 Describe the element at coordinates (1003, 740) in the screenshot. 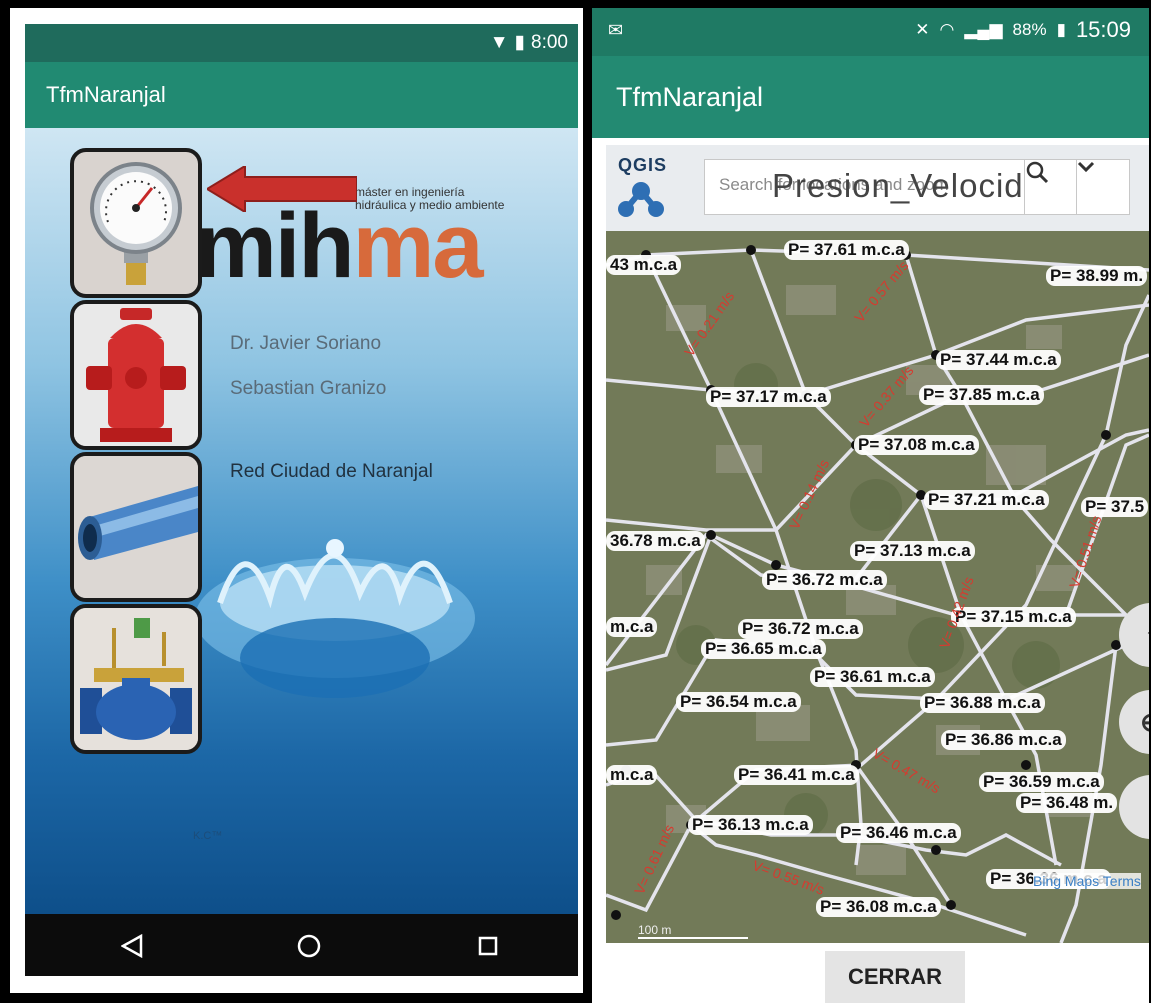

I see `pressure-label: P= 36.86 m.c.a` at that location.